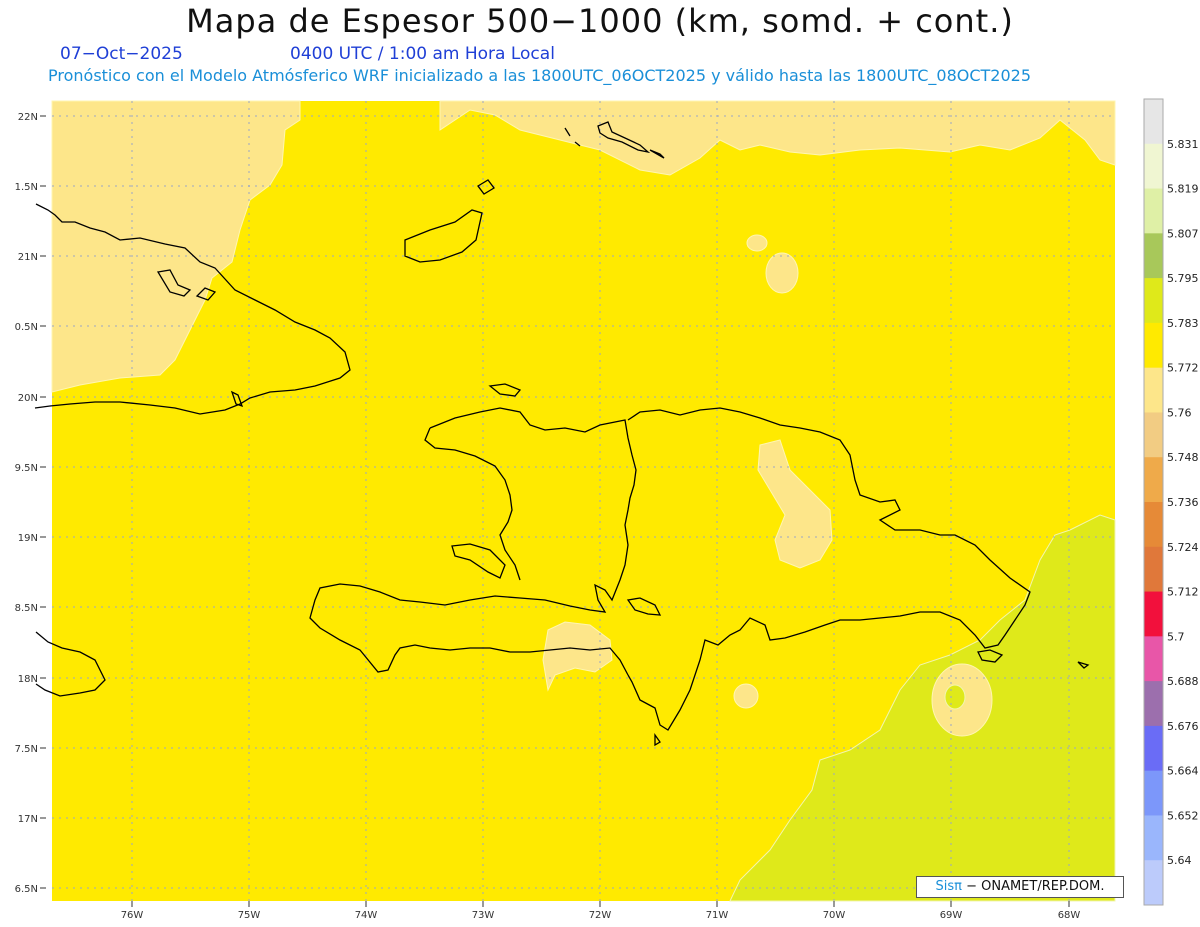 The width and height of the screenshot is (1200, 927). What do you see at coordinates (1035, 886) in the screenshot?
I see `credit-text: − ONAMET/REP.DOM.` at bounding box center [1035, 886].